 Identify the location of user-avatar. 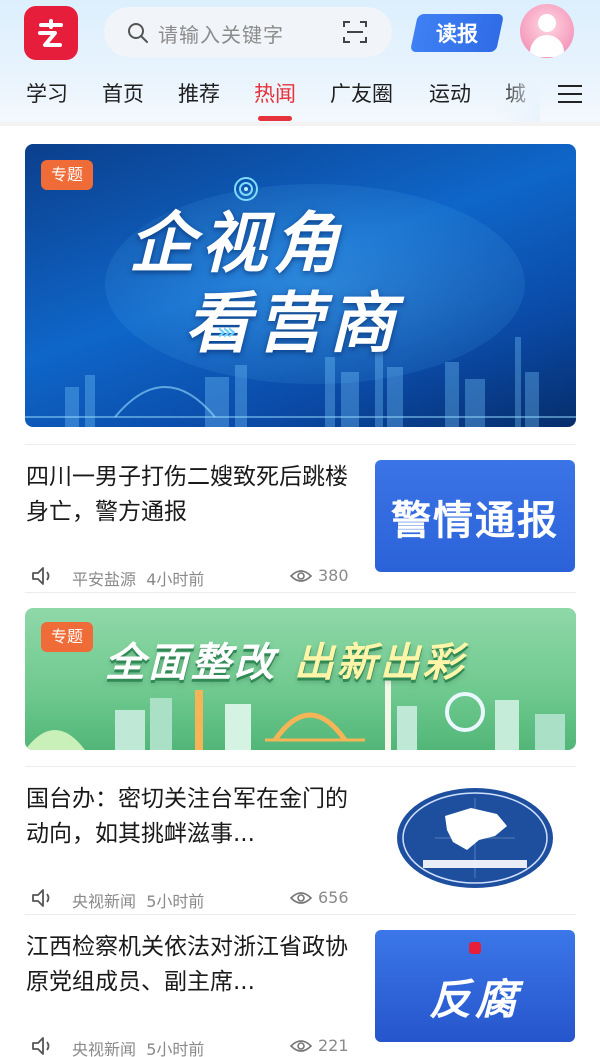
(547, 31).